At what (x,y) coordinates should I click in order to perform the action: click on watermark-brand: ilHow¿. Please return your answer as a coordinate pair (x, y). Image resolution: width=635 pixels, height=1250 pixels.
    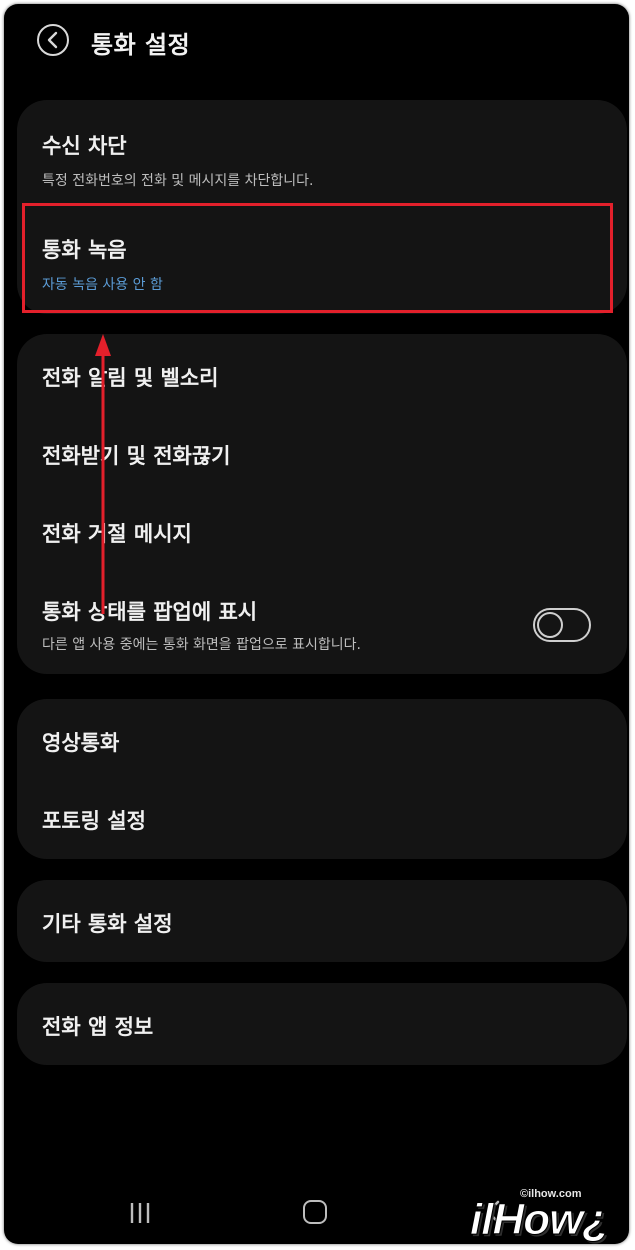
    Looking at the image, I should click on (539, 1219).